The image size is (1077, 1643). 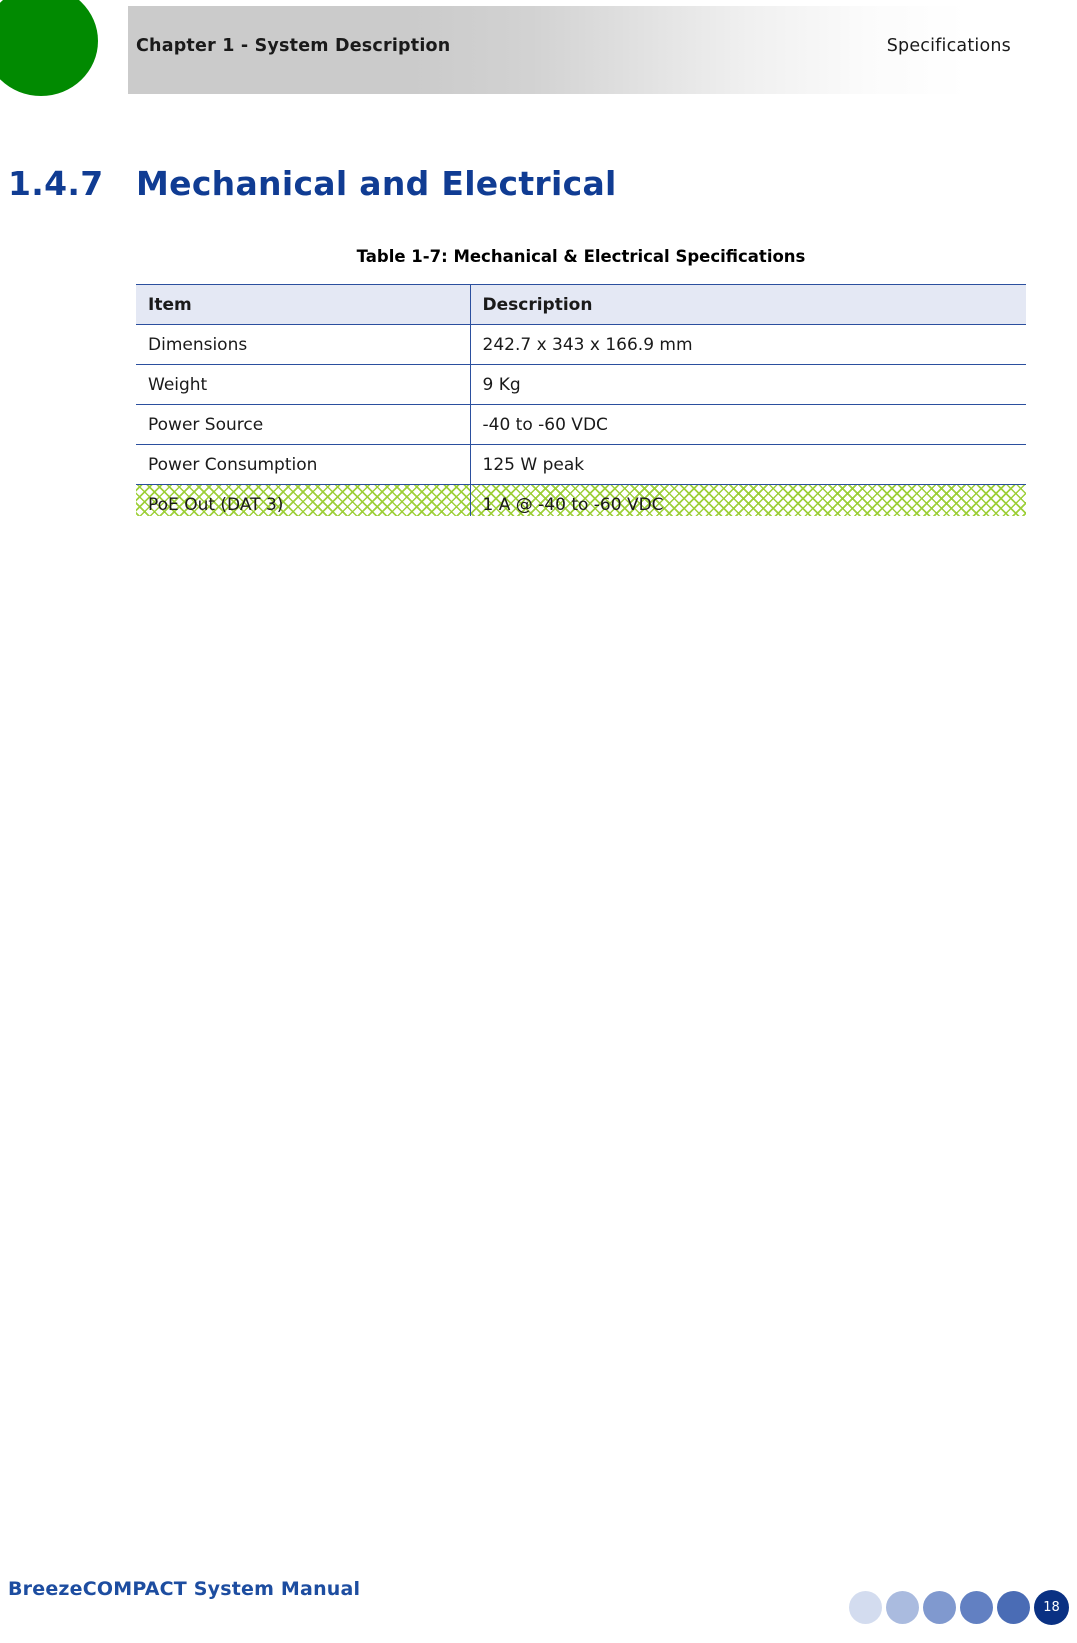 I want to click on section-heading: 1.4.7 Mechanical and Electrical, so click(x=508, y=183).